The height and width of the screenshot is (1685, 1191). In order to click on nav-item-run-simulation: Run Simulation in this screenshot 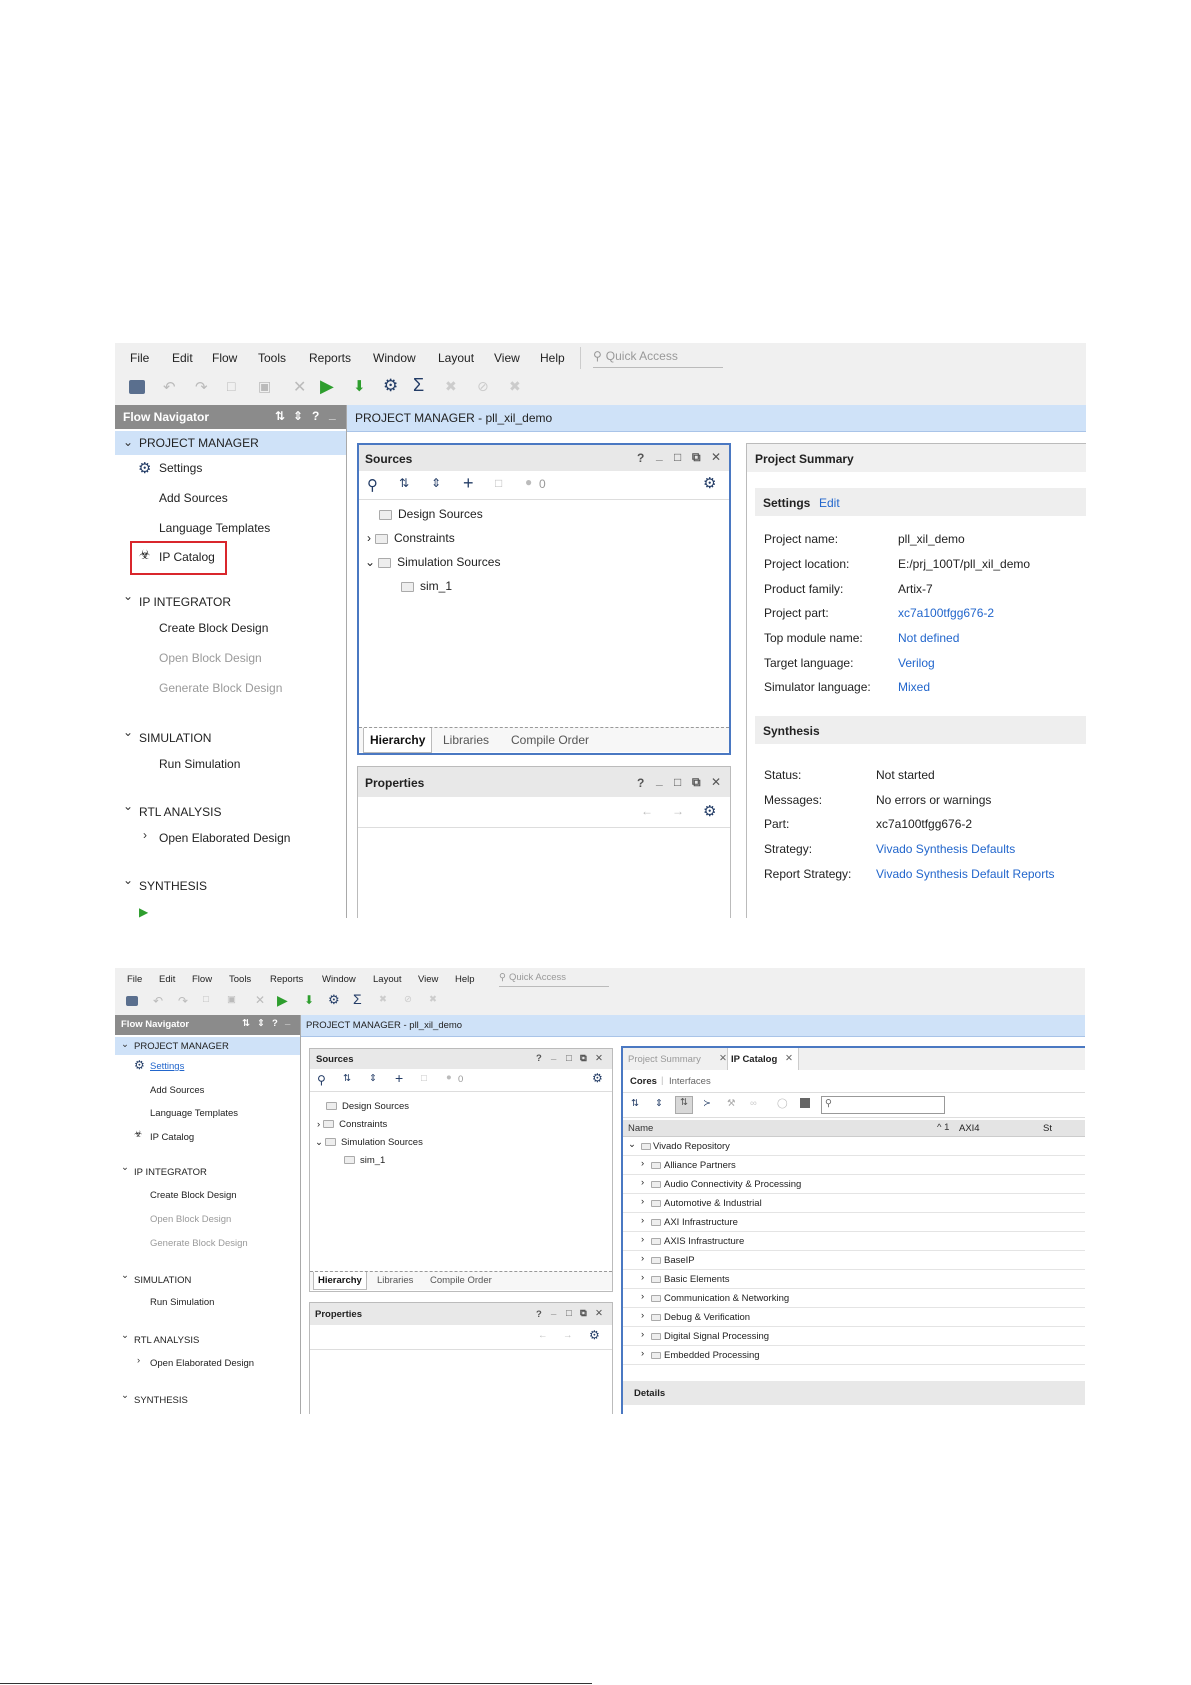, I will do `click(182, 1302)`.